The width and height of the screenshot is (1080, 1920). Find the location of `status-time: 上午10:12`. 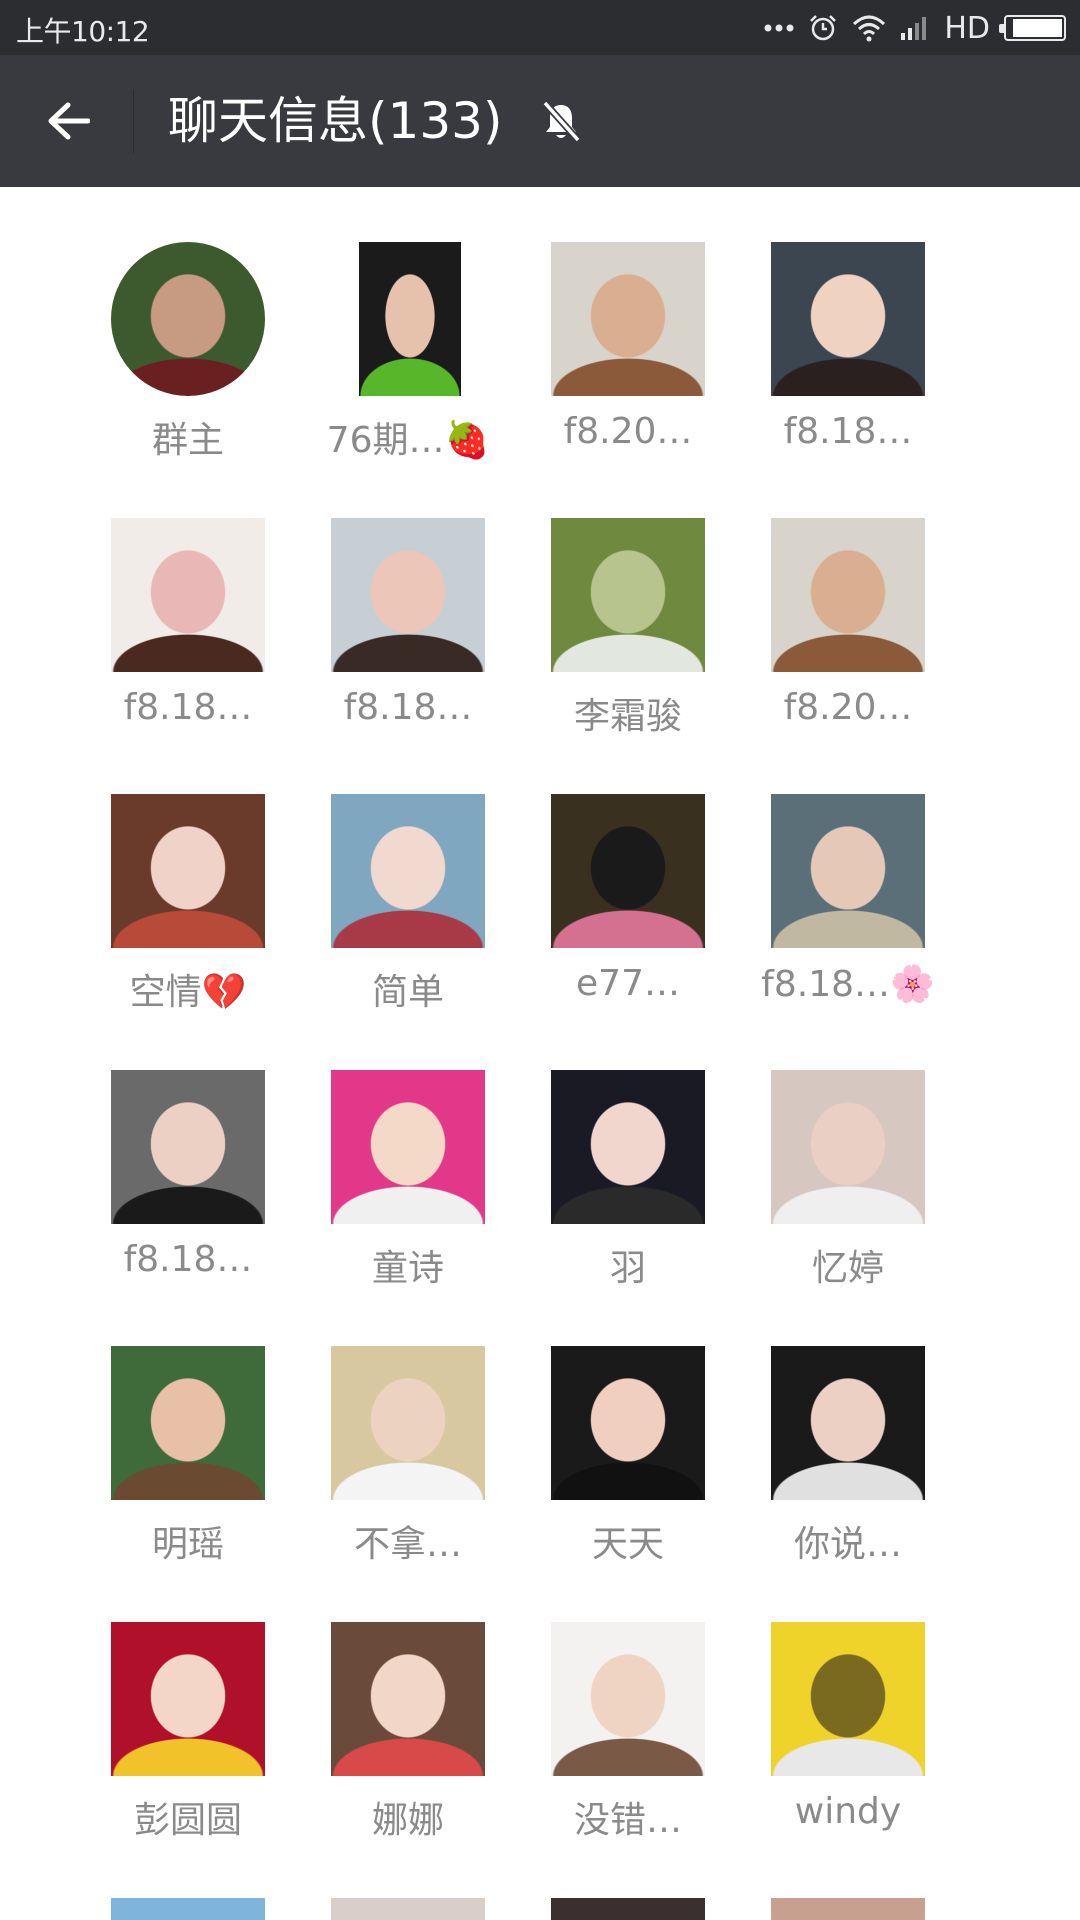

status-time: 上午10:12 is located at coordinates (83, 31).